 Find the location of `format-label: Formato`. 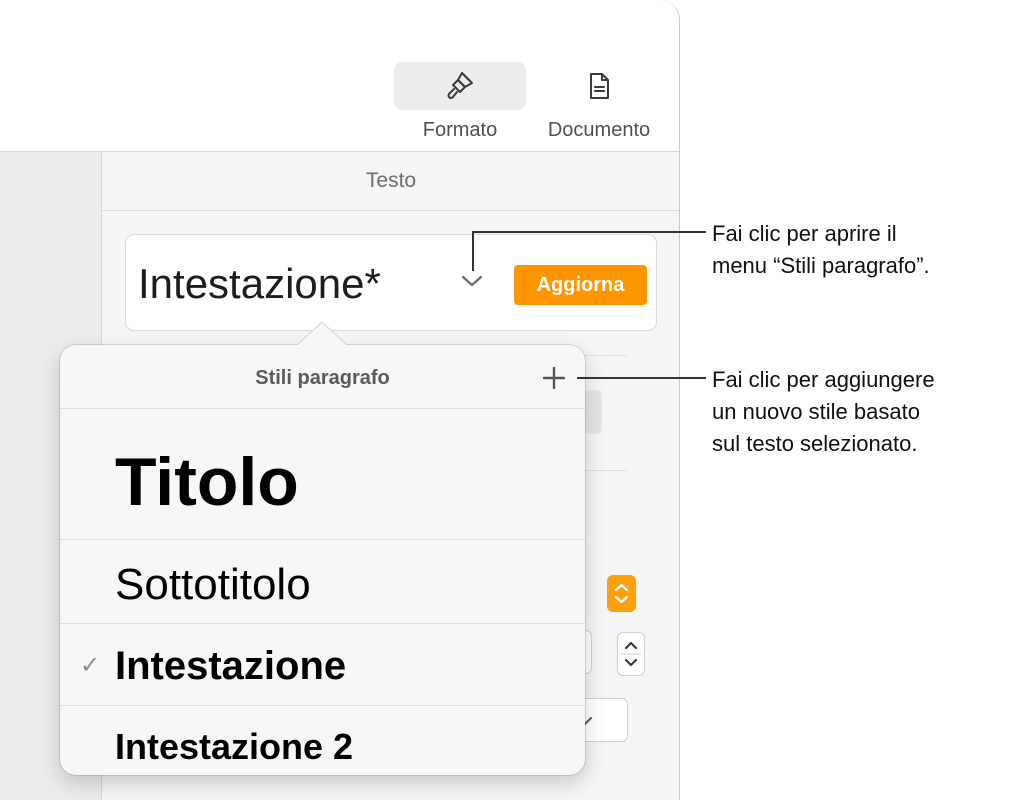

format-label: Formato is located at coordinates (460, 130).